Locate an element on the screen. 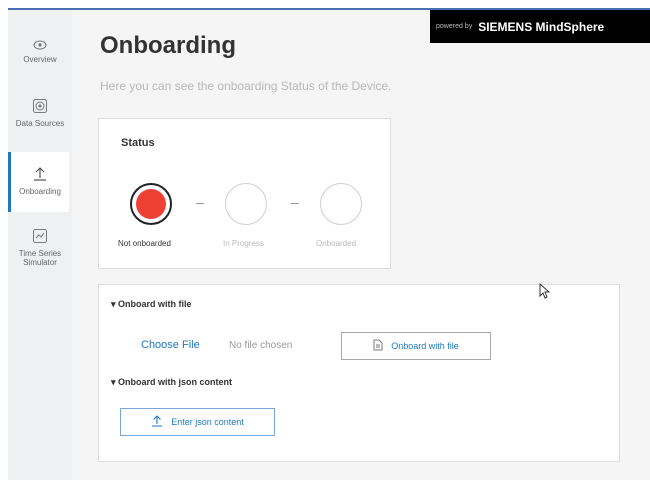 The image size is (650, 480). section-title: Onboard with file is located at coordinates (155, 304).